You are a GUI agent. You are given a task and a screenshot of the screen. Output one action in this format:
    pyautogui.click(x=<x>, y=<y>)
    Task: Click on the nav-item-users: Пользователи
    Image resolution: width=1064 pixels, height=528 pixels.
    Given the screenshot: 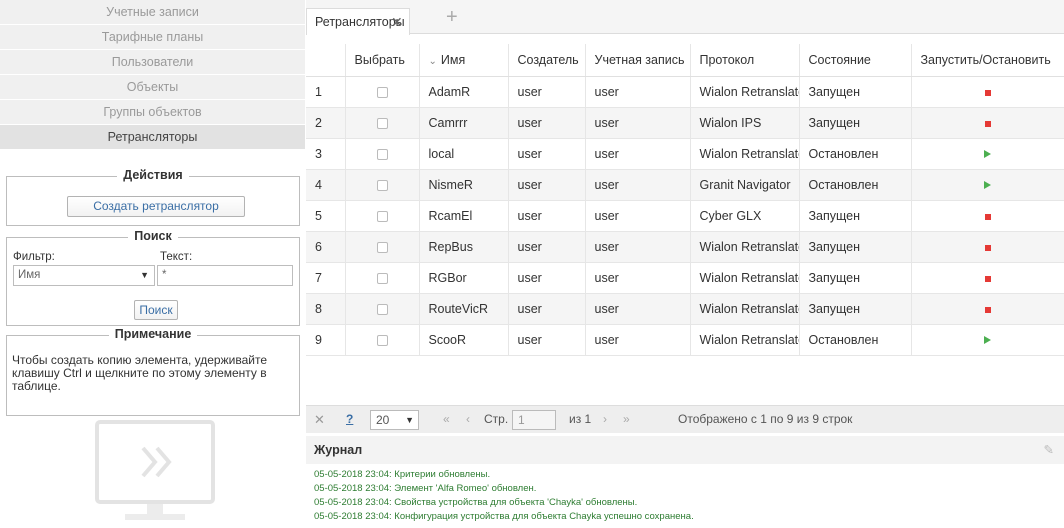 What is the action you would take?
    pyautogui.click(x=152, y=62)
    